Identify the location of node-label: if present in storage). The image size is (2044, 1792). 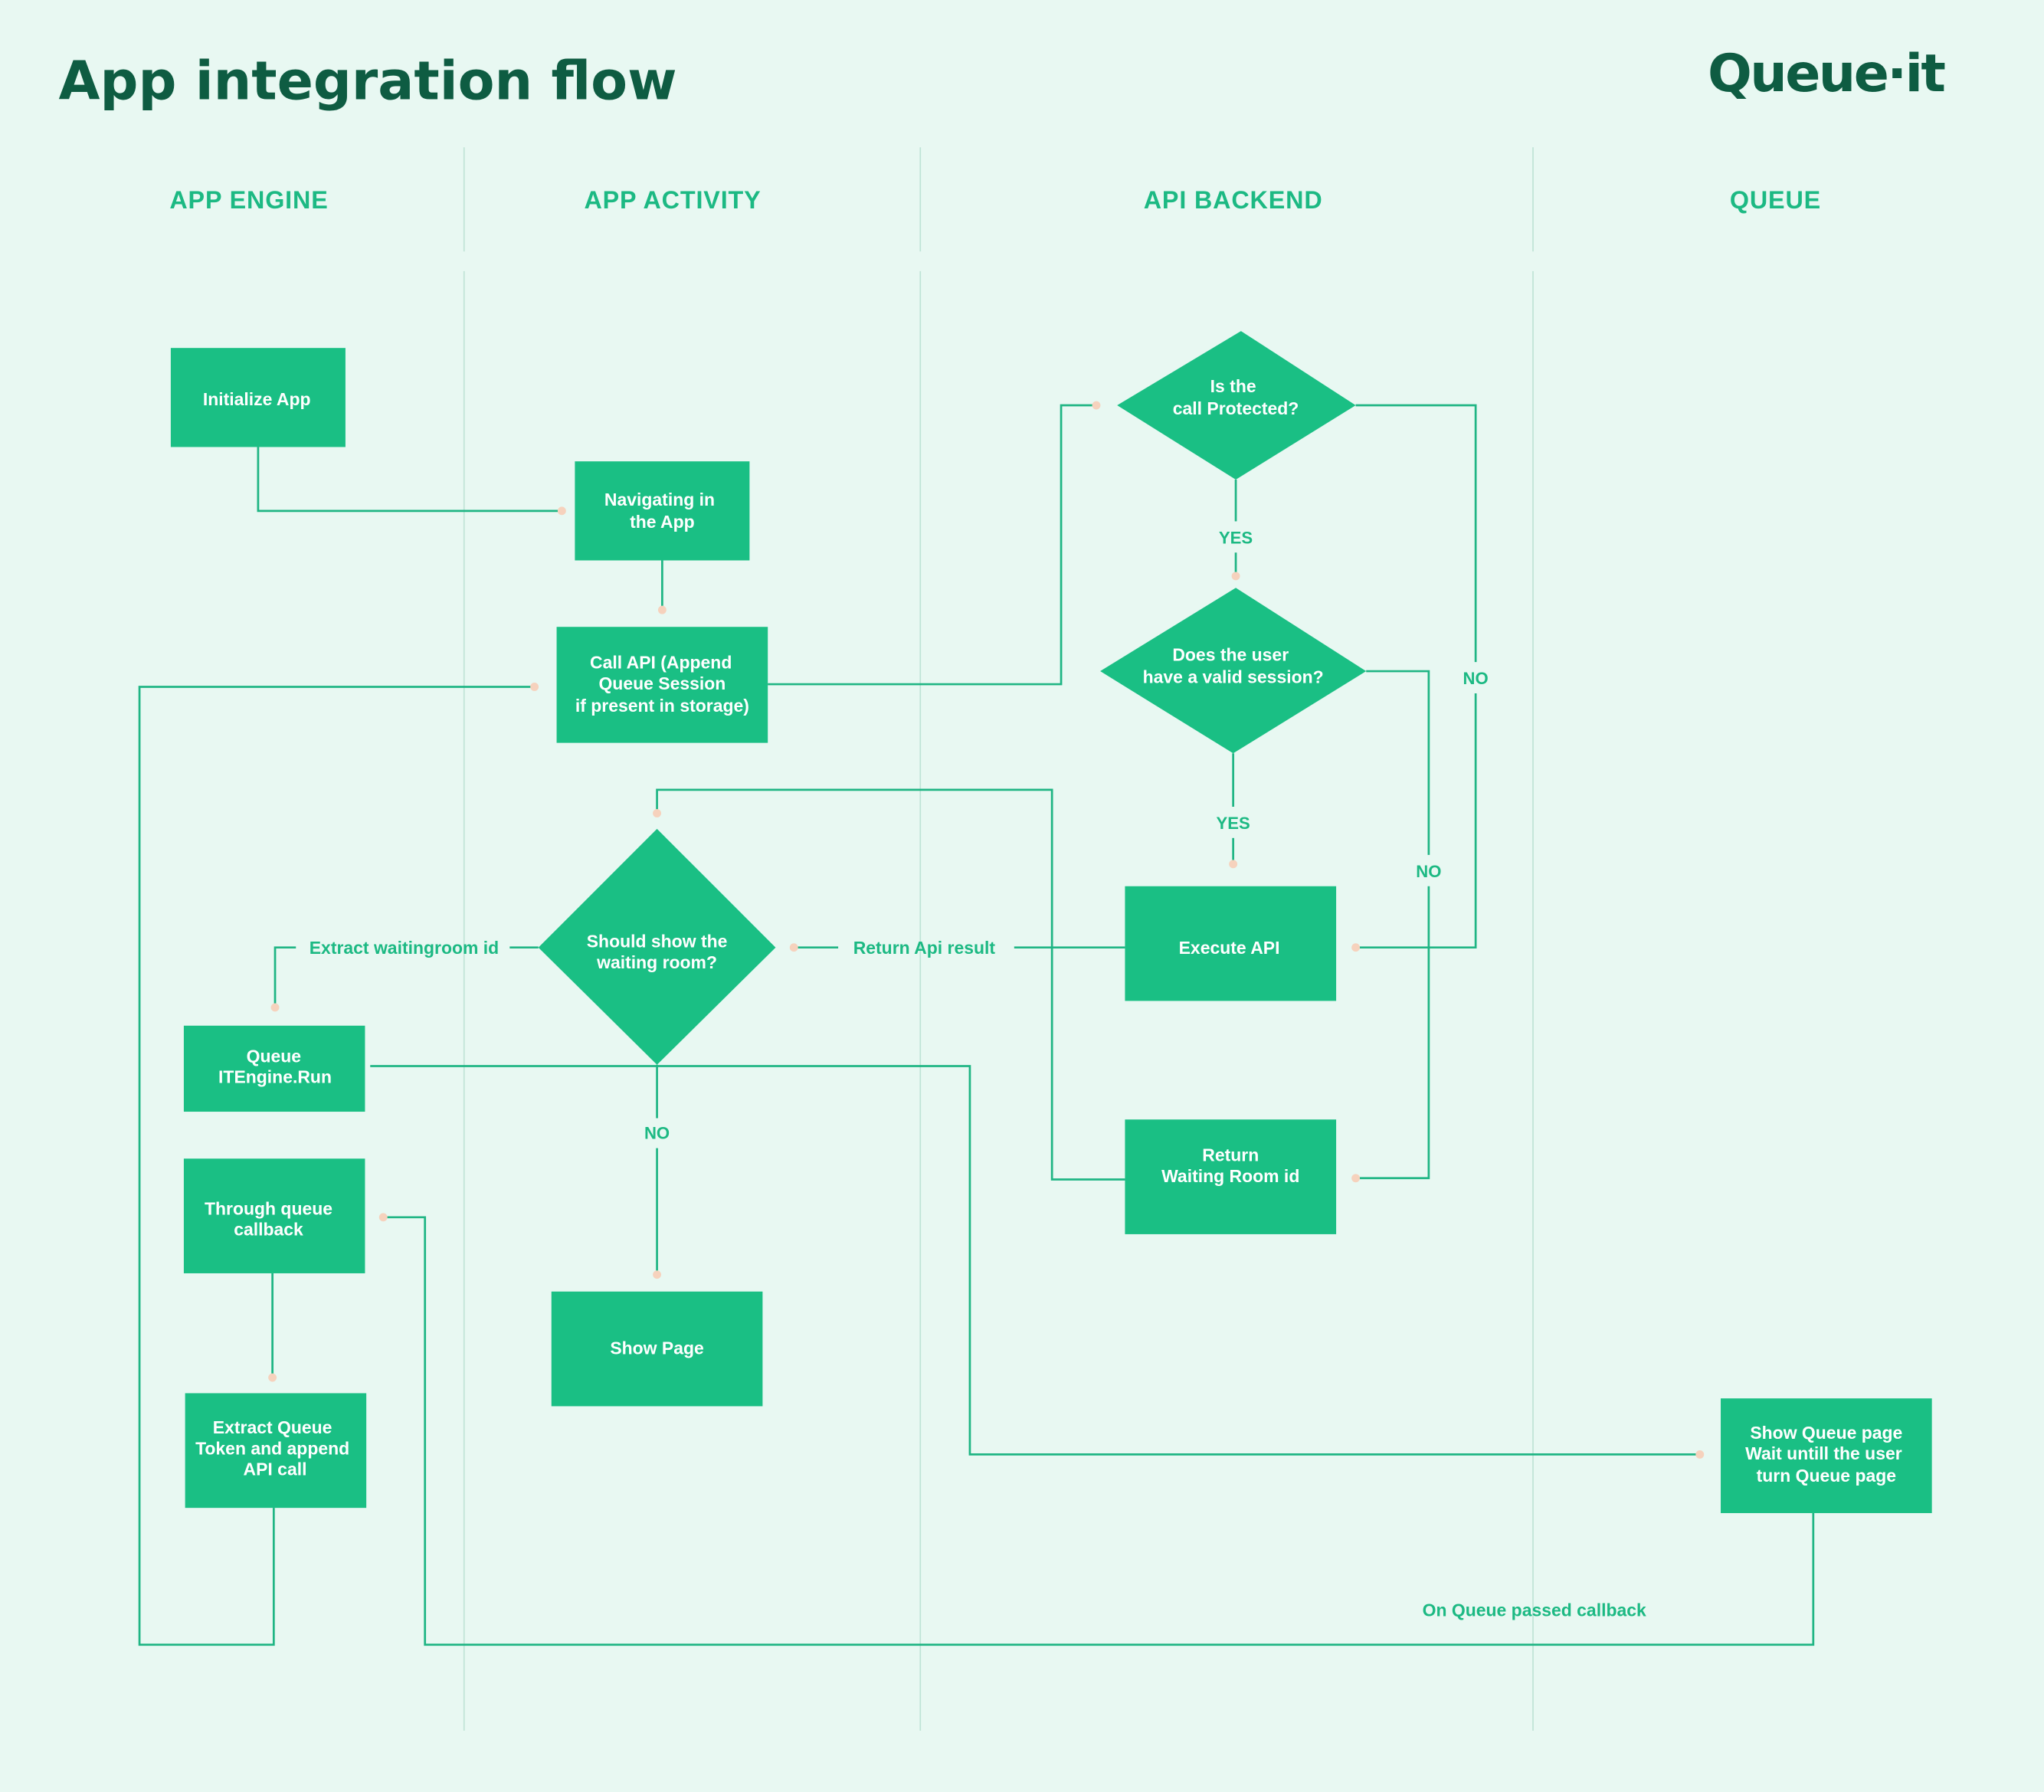
(662, 706).